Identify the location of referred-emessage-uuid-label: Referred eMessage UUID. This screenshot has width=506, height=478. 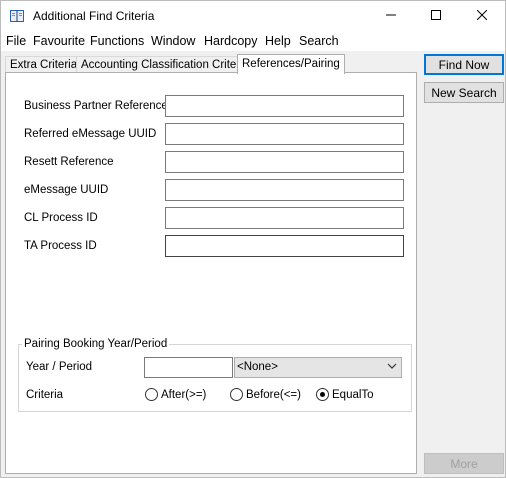
(90, 134).